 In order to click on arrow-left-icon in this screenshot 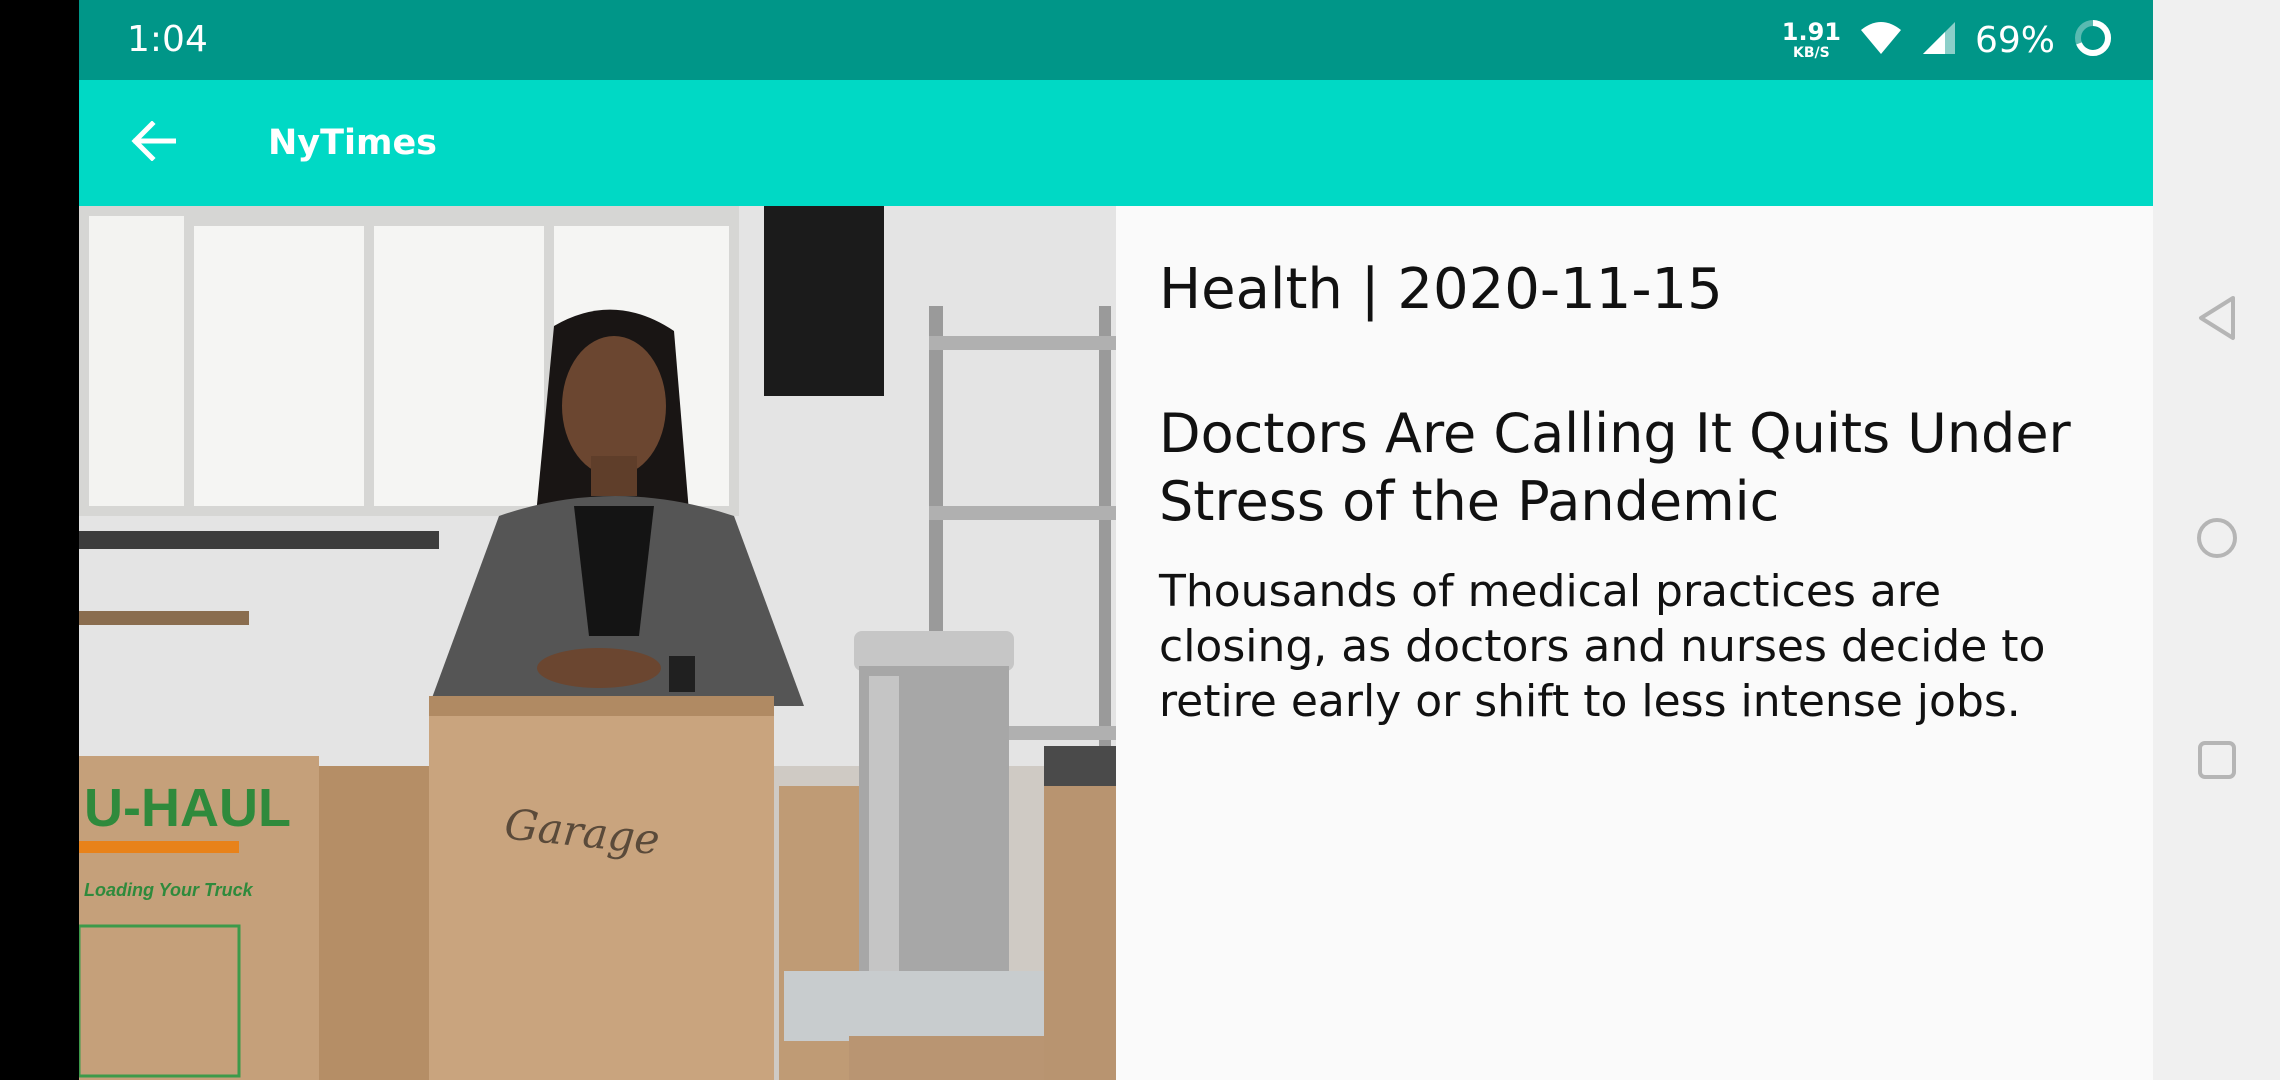, I will do `click(153, 142)`.